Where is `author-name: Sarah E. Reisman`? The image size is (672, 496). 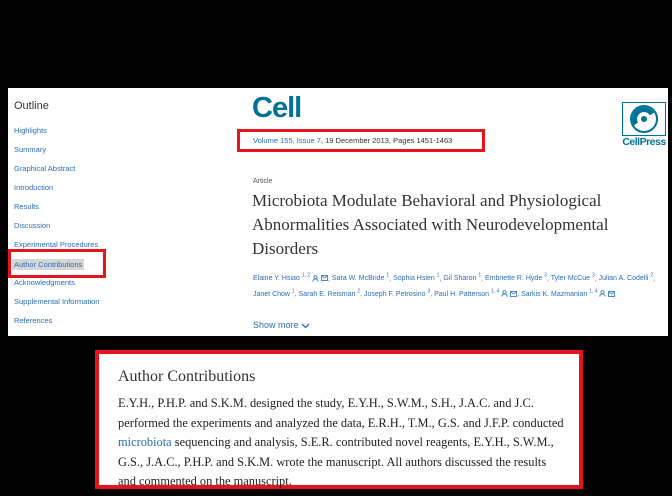 author-name: Sarah E. Reisman is located at coordinates (328, 294).